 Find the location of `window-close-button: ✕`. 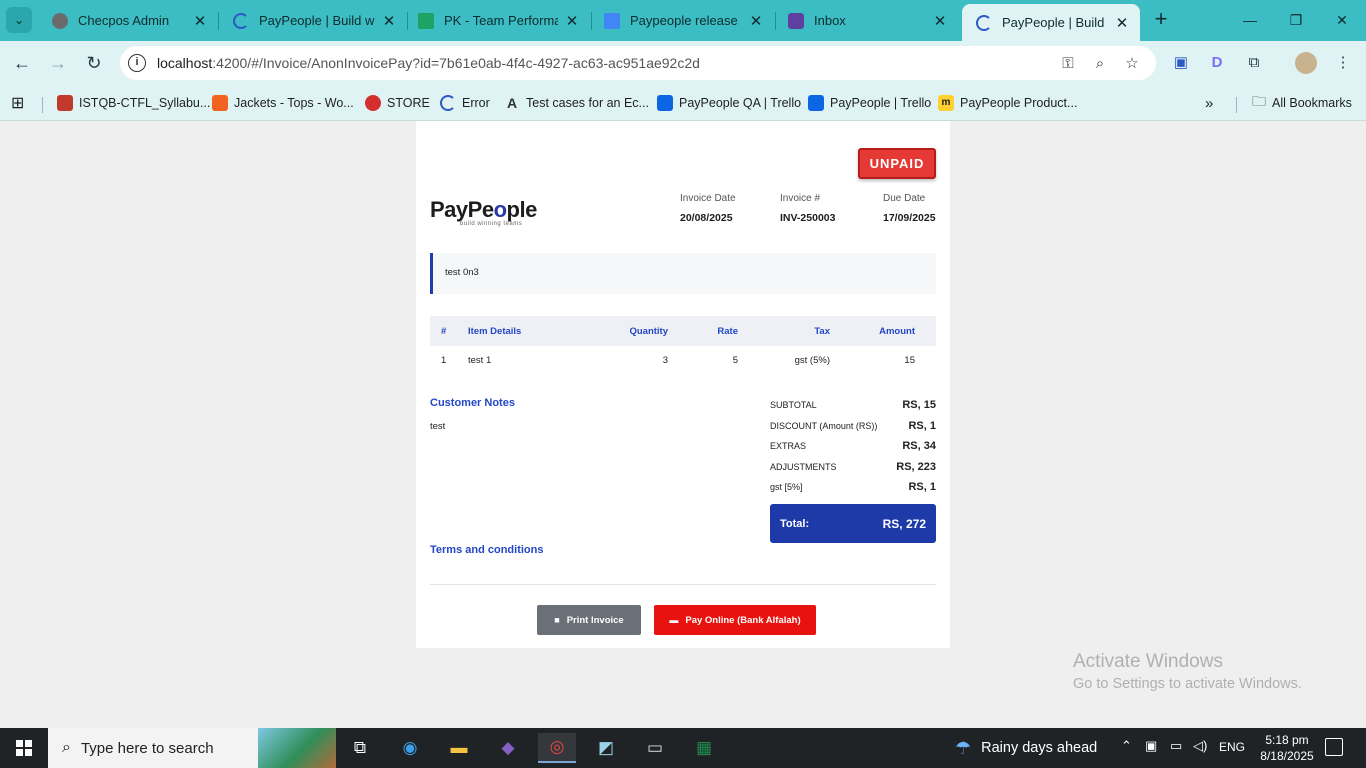

window-close-button: ✕ is located at coordinates (1342, 20).